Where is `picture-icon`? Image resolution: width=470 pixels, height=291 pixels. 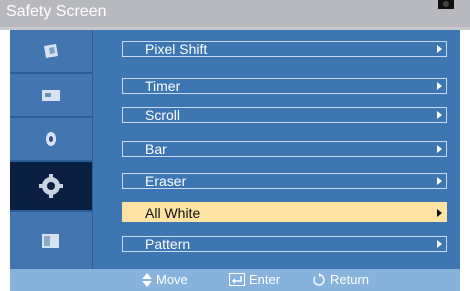 picture-icon is located at coordinates (51, 52).